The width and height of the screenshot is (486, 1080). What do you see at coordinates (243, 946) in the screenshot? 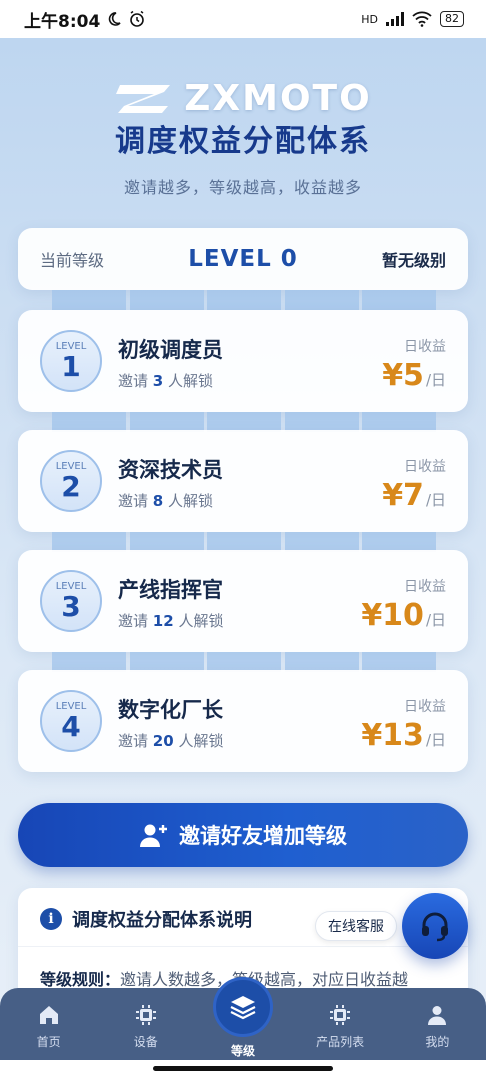
I see `divider` at bounding box center [243, 946].